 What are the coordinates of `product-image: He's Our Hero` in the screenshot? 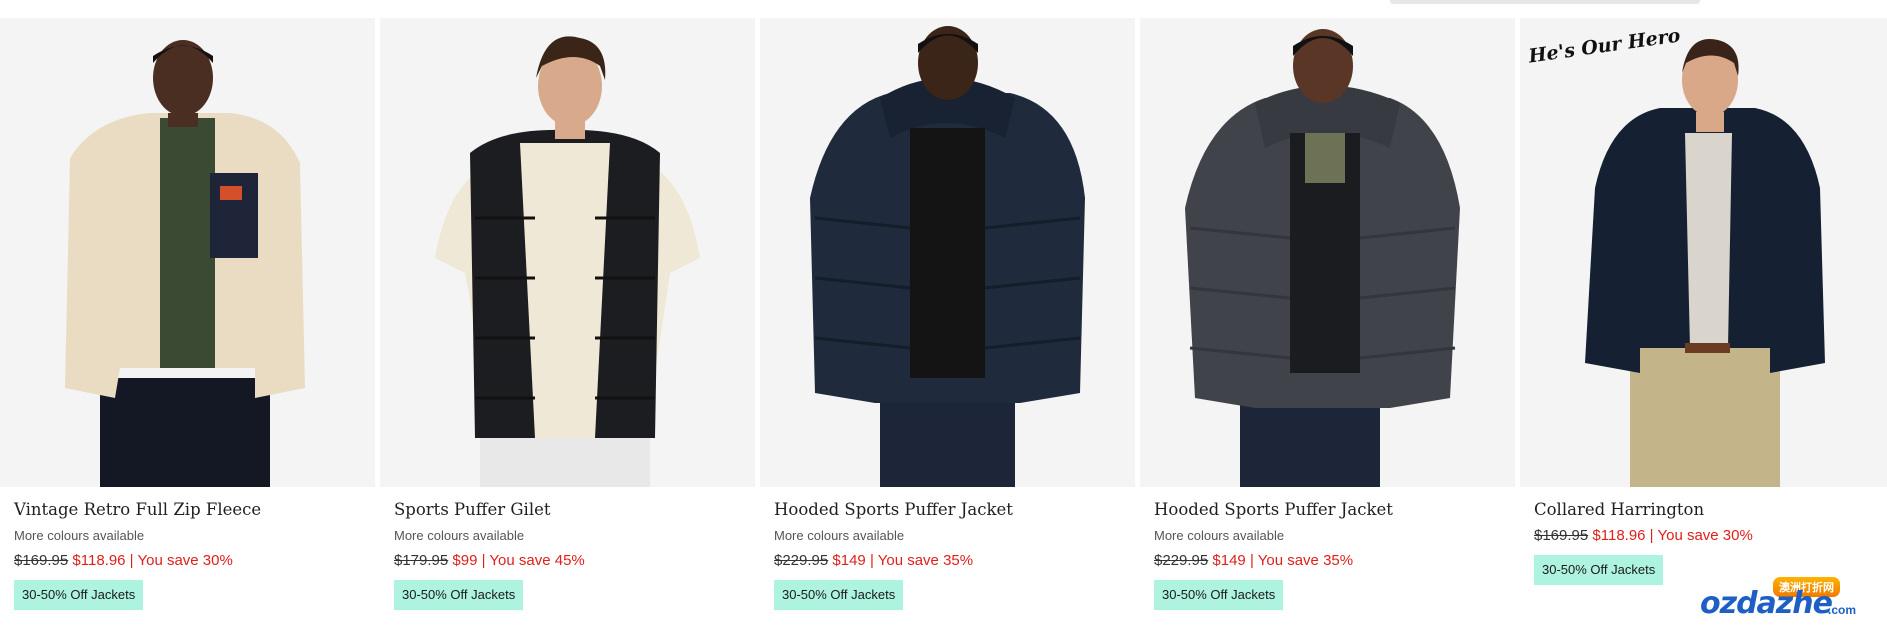 It's located at (1703, 252).